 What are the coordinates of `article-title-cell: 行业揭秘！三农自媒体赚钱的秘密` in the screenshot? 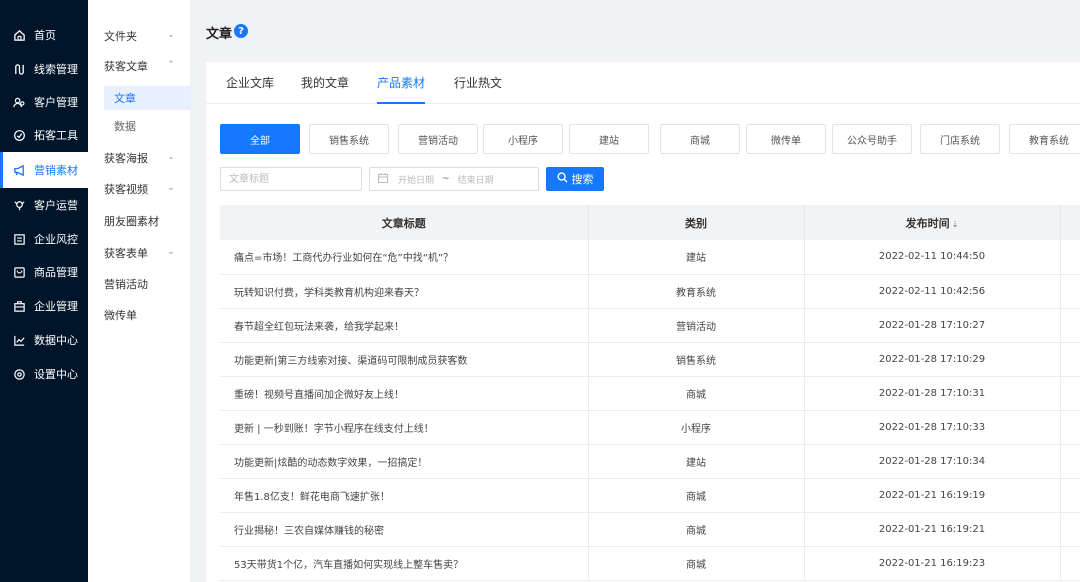 It's located at (404, 529).